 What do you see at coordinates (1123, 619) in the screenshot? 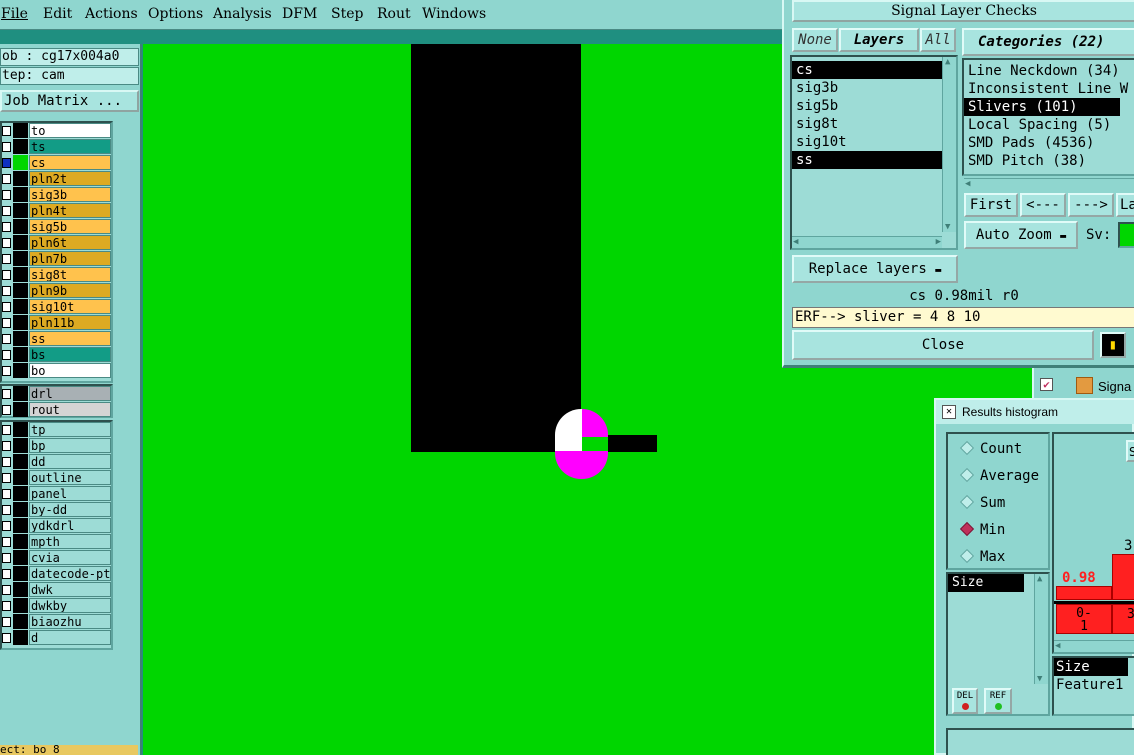
I see `bin-label: 3` at bounding box center [1123, 619].